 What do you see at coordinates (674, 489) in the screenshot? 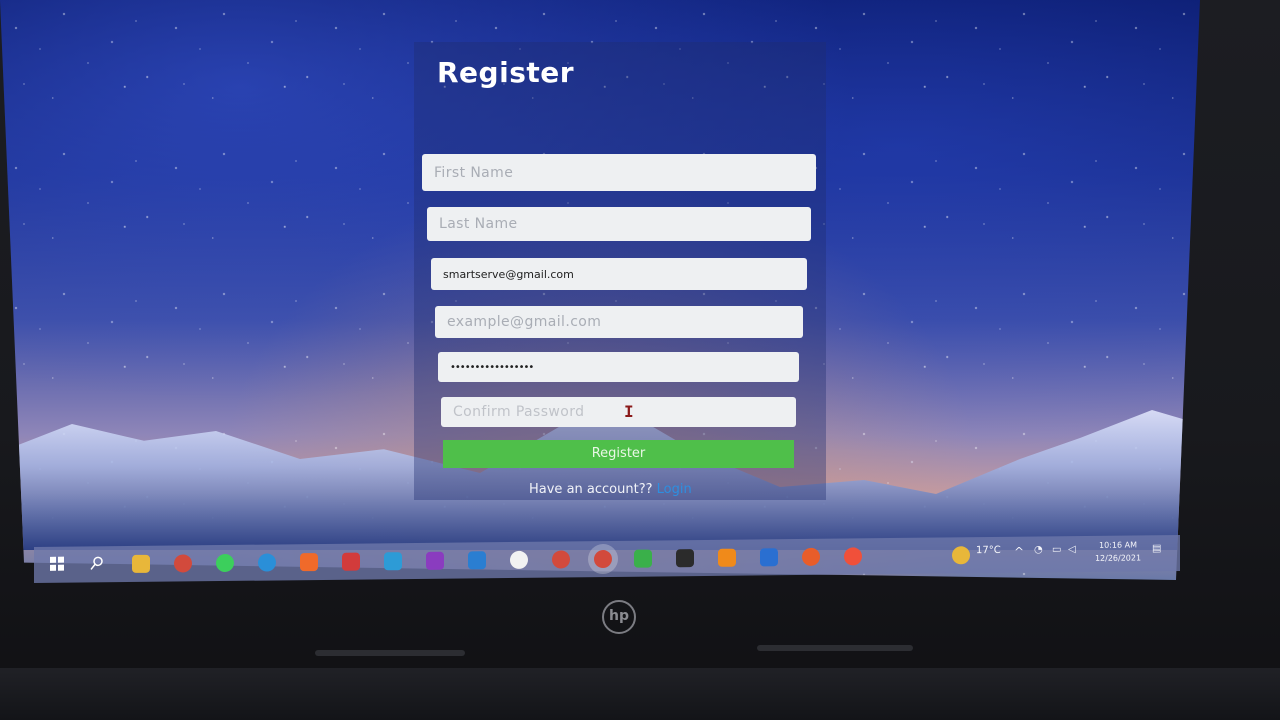
I see `login-link: Login` at bounding box center [674, 489].